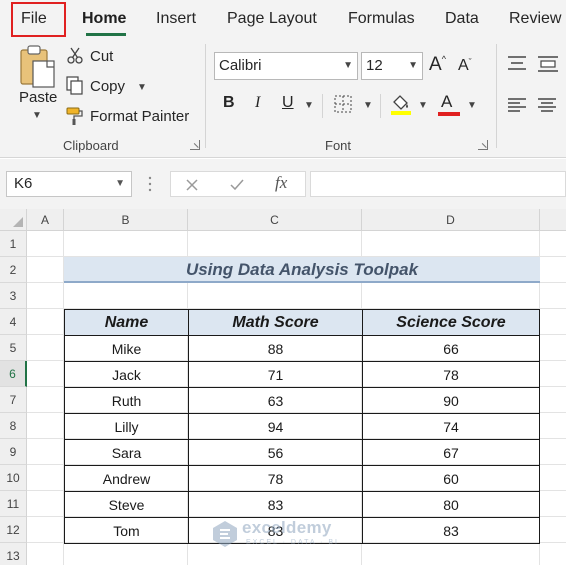 The image size is (566, 565). What do you see at coordinates (401, 104) in the screenshot?
I see `fill-color-icon` at bounding box center [401, 104].